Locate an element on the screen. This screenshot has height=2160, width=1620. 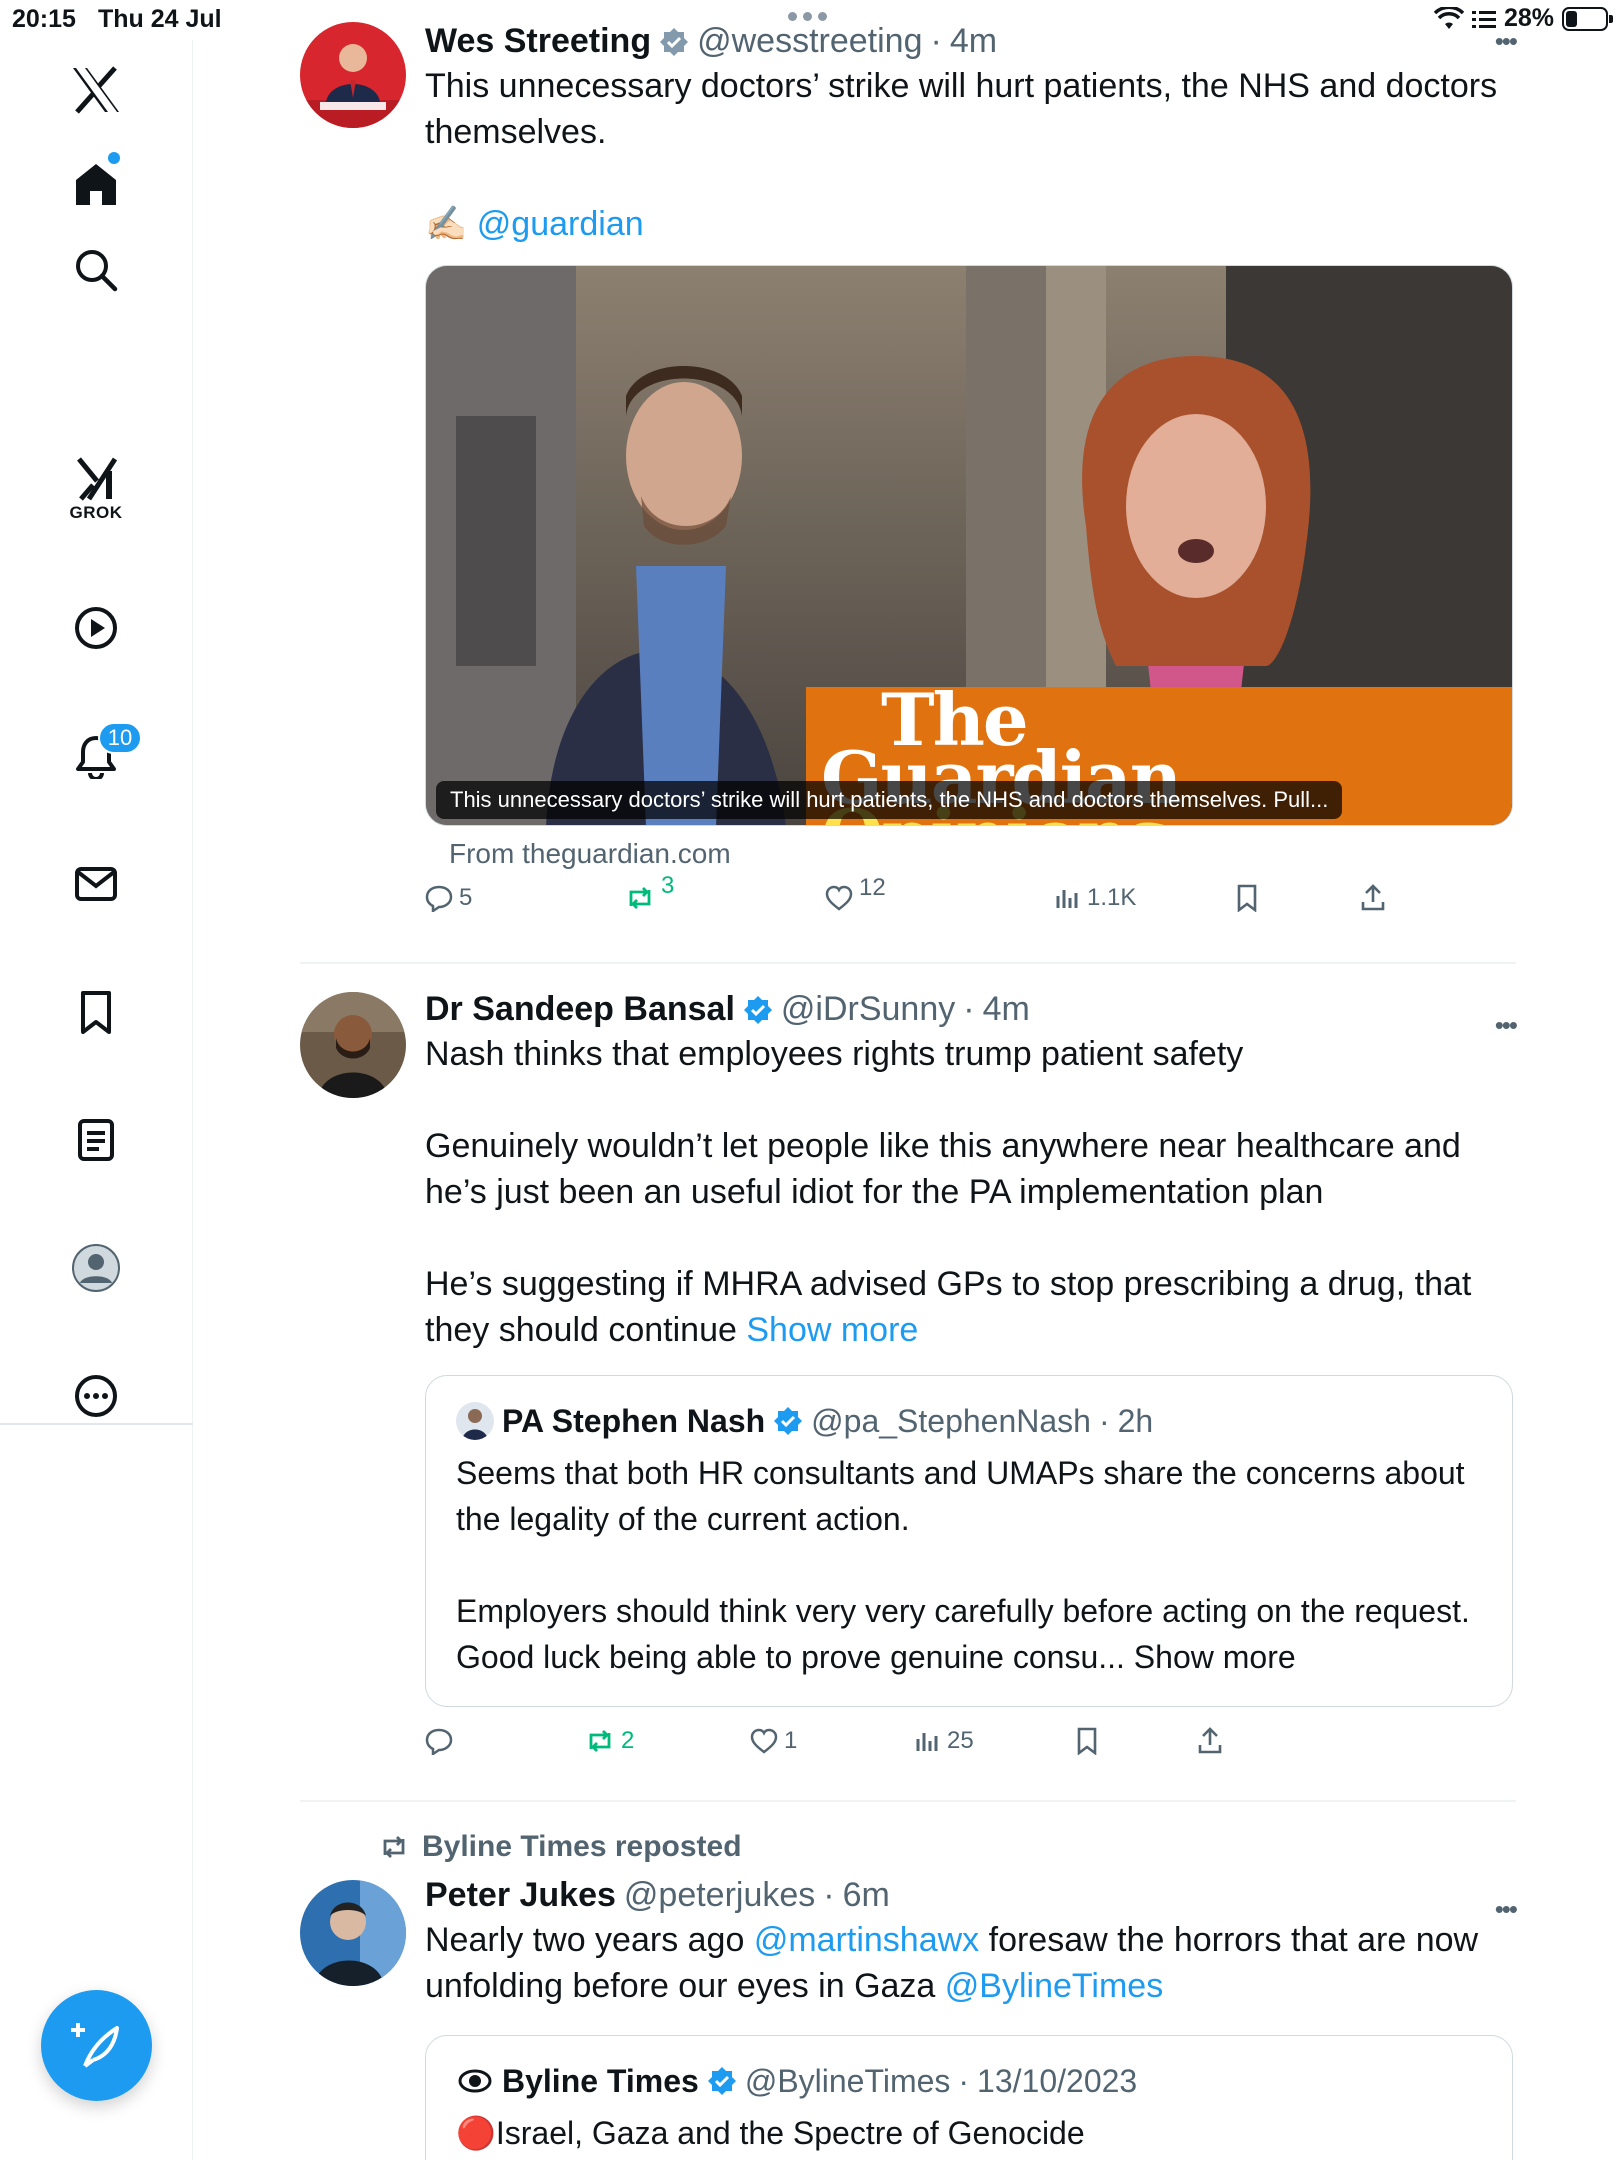
post-actions: 5 3 12 1.1K is located at coordinates (925, 903).